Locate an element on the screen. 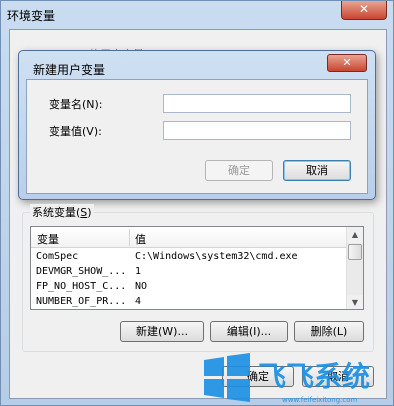 The width and height of the screenshot is (394, 406). row-variable-value: NO is located at coordinates (141, 286).